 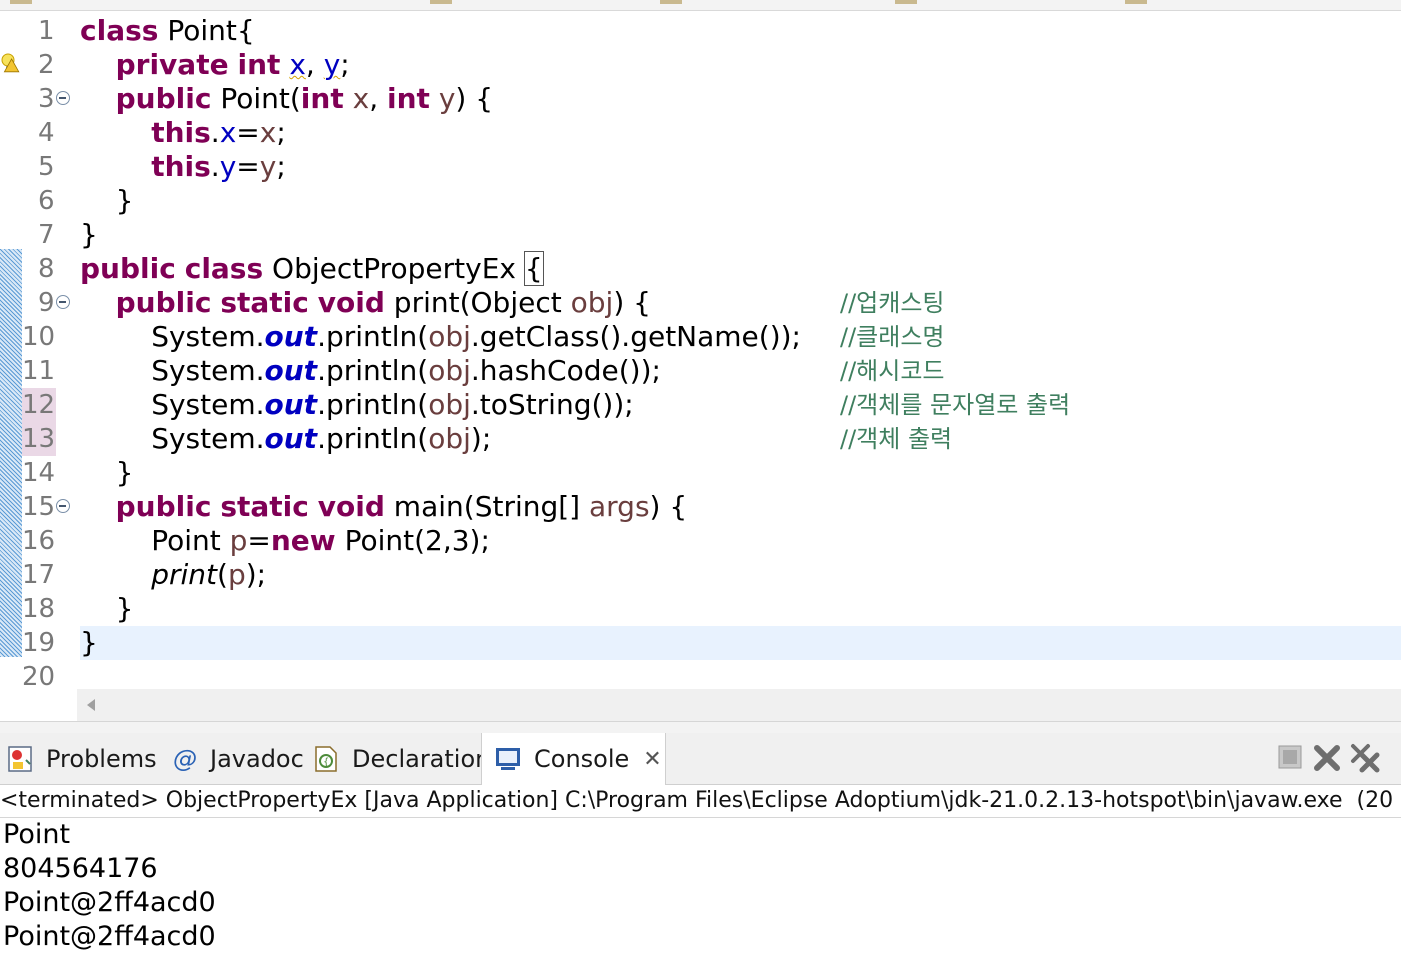 I want to click on tab-console: Console ✕, so click(x=573, y=759).